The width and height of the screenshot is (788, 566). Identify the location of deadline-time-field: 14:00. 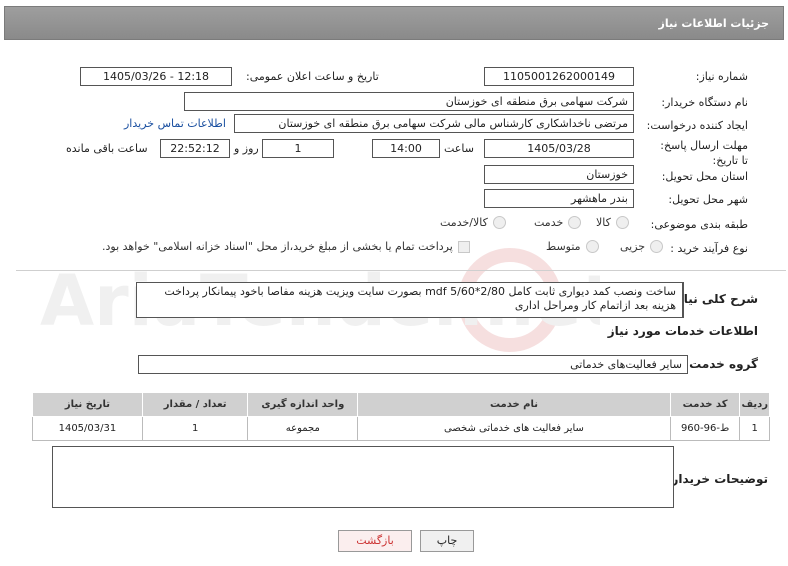
(406, 148).